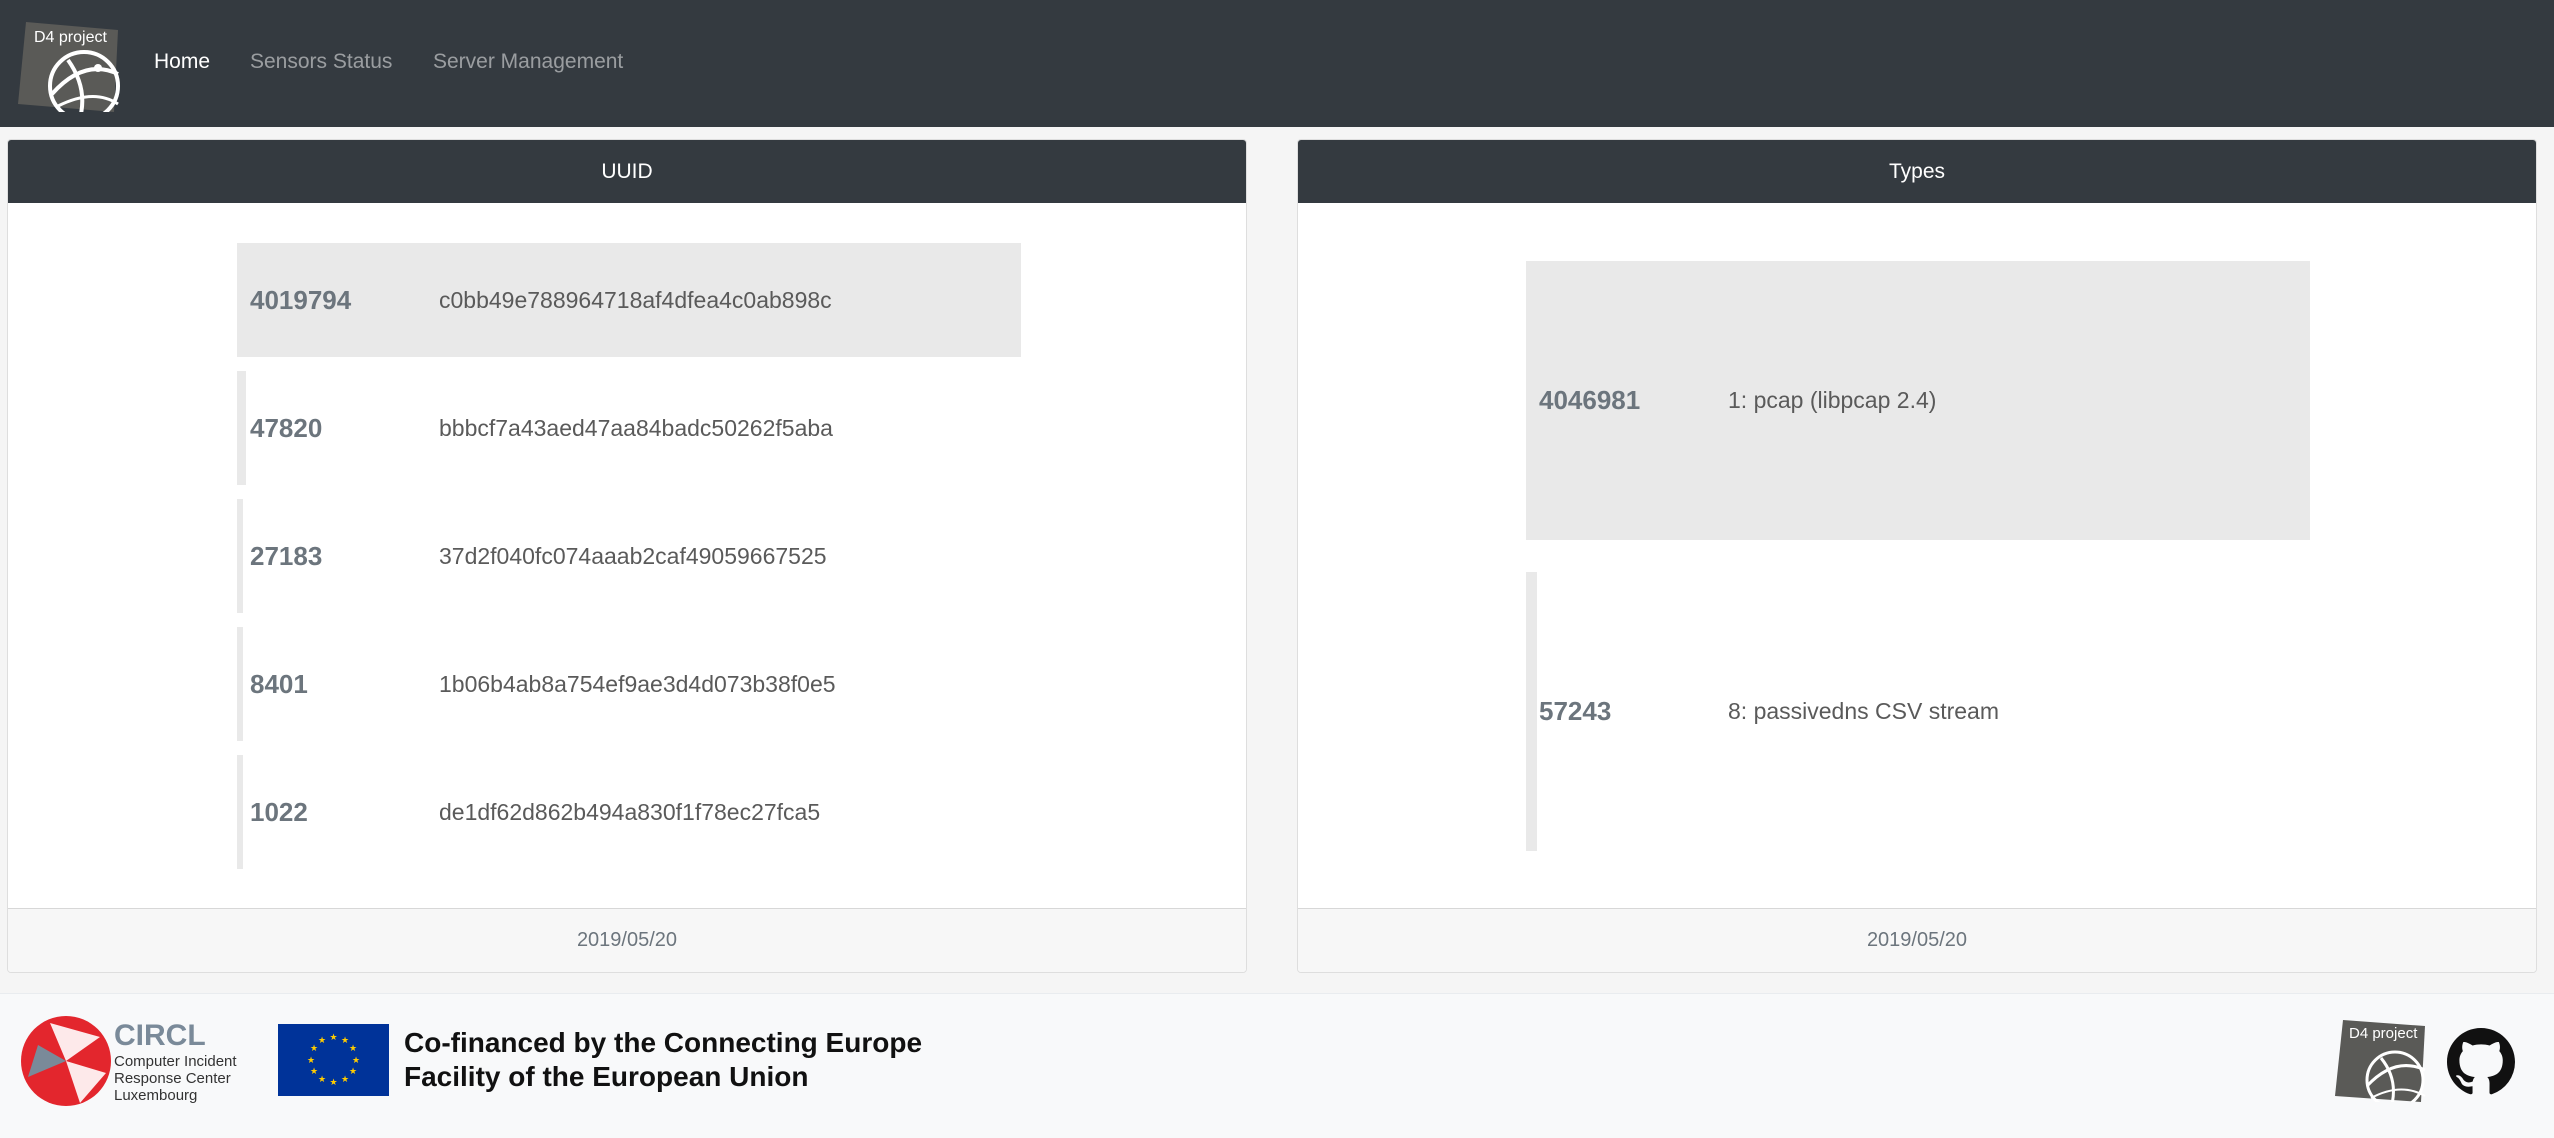  I want to click on uuid-row-label: de1df62d862b494a830f1f78ec27fca5, so click(630, 811).